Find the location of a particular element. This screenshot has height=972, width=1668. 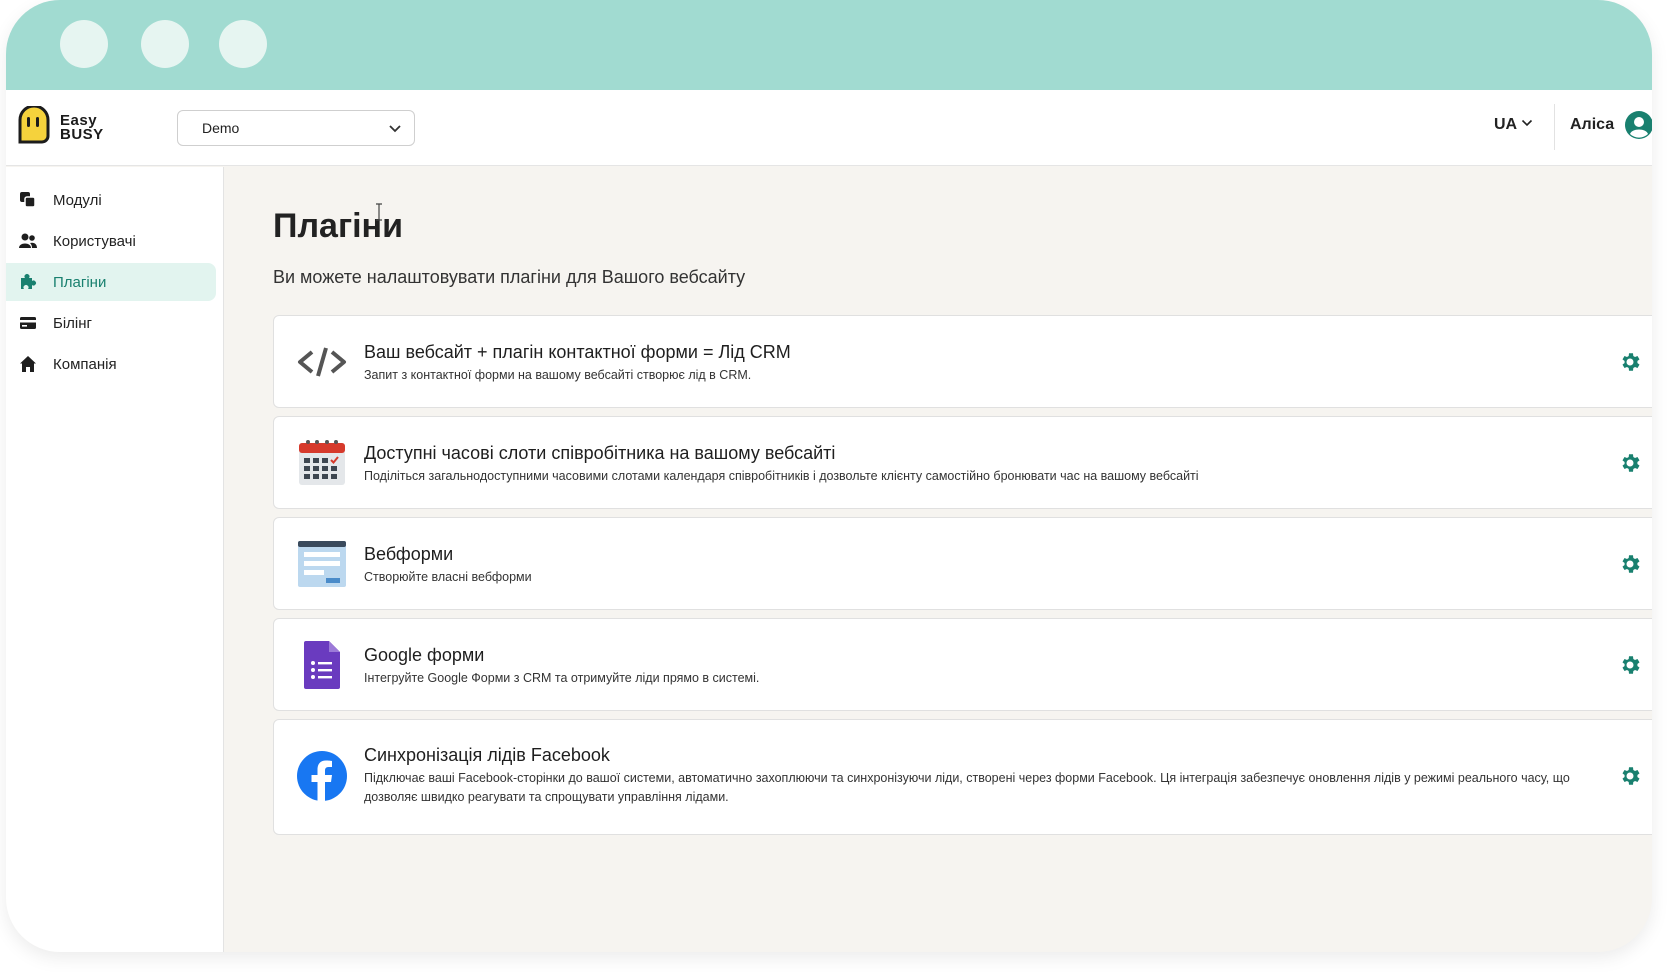

organization-select: Demo is located at coordinates (296, 128).